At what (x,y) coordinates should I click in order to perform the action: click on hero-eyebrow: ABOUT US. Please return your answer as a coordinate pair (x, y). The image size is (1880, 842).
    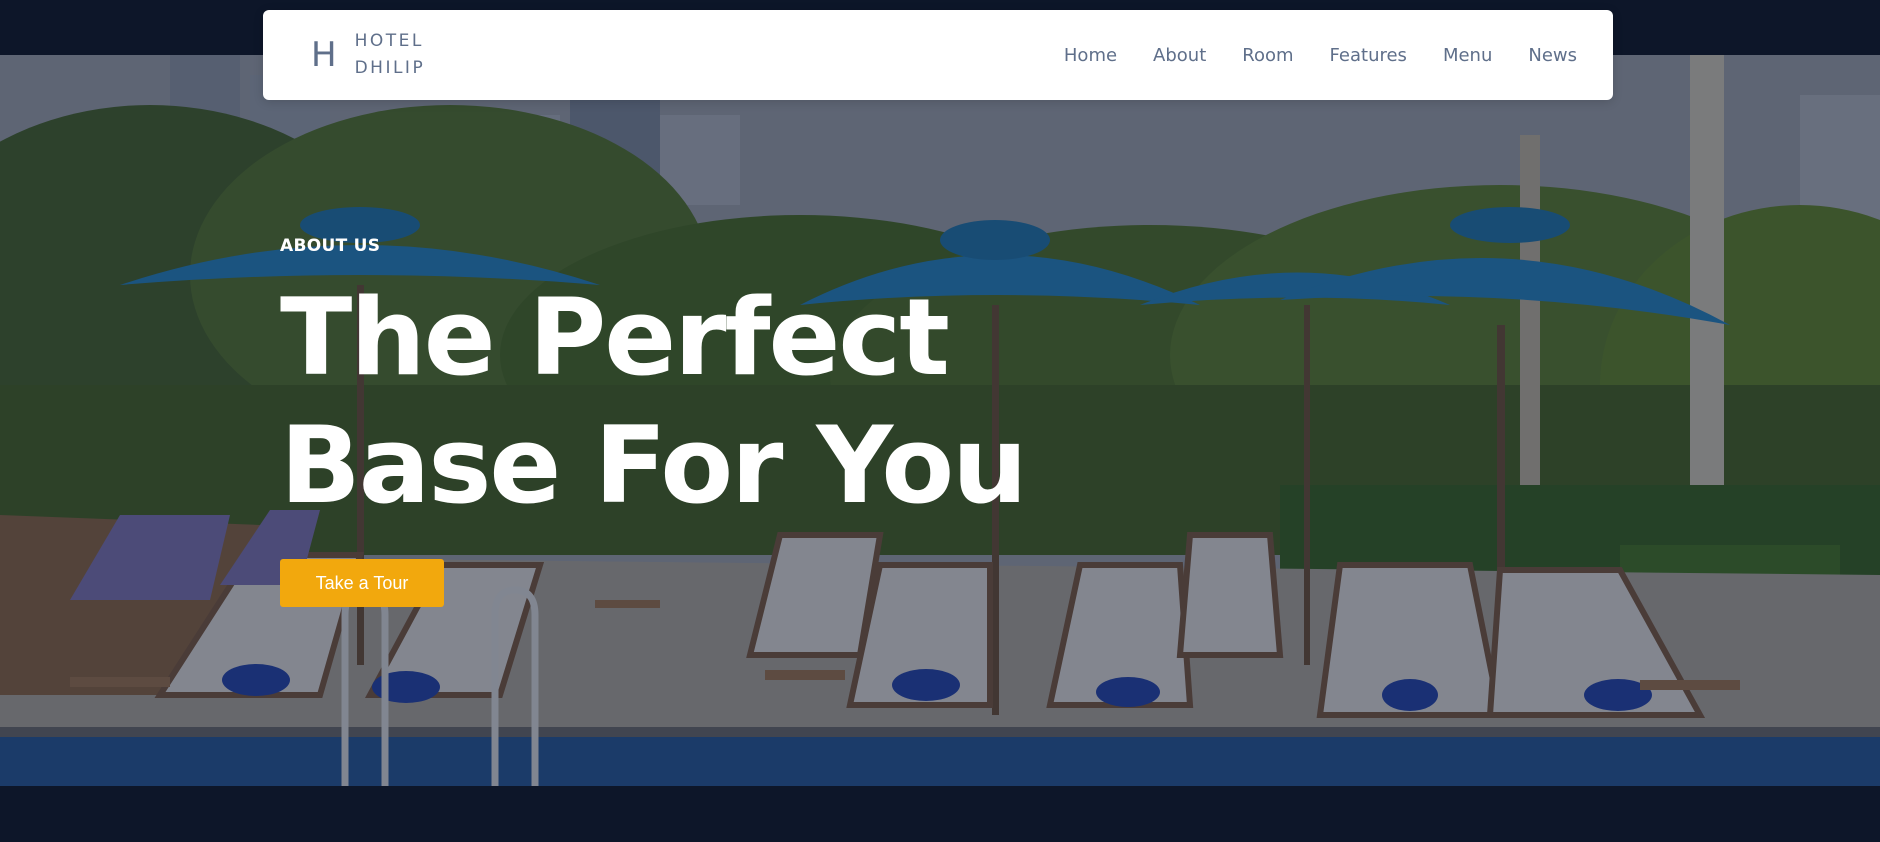
    Looking at the image, I should click on (330, 246).